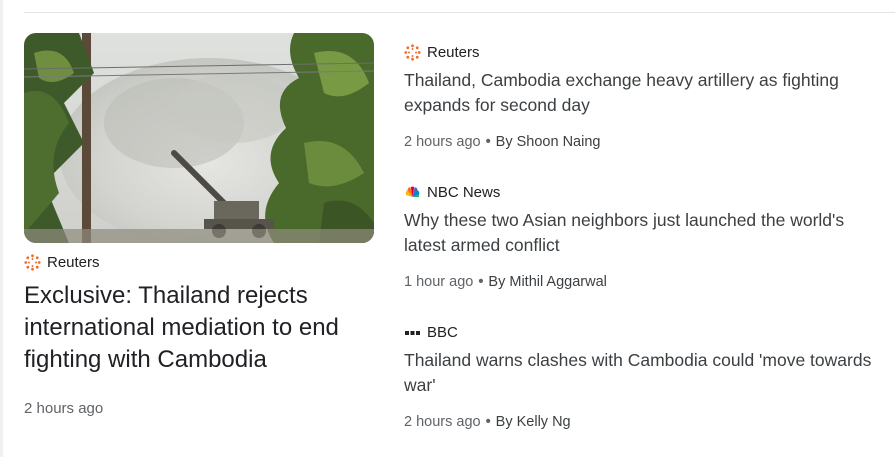 This screenshot has width=895, height=457. Describe the element at coordinates (533, 422) in the screenshot. I see `author: By Kelly Ng` at that location.